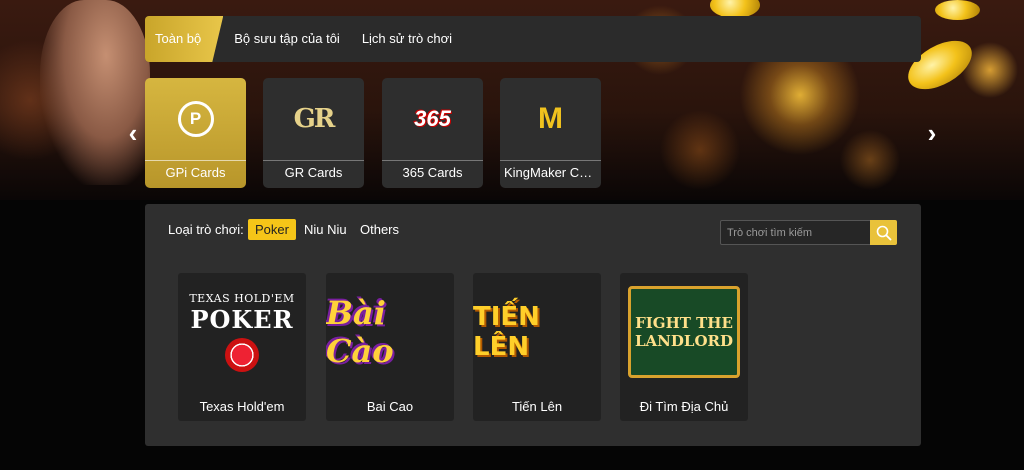 The width and height of the screenshot is (1024, 470). What do you see at coordinates (684, 323) in the screenshot?
I see `thumbnail-title: FIGHT THE` at bounding box center [684, 323].